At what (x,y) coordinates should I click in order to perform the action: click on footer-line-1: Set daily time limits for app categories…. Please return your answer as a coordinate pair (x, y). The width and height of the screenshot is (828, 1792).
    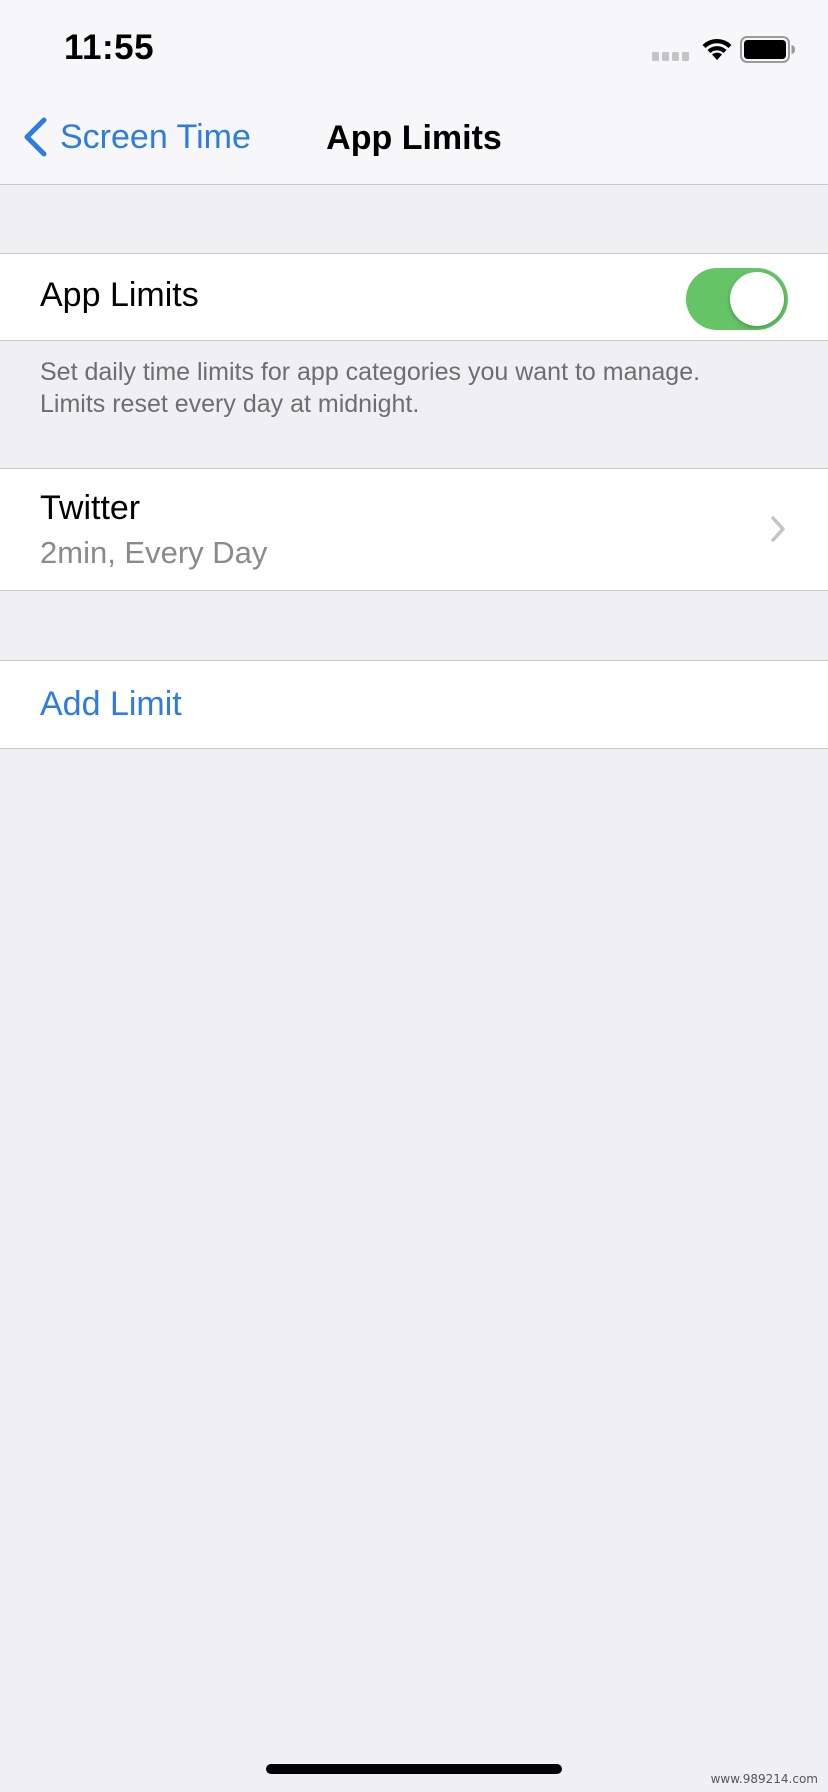
    Looking at the image, I should click on (370, 372).